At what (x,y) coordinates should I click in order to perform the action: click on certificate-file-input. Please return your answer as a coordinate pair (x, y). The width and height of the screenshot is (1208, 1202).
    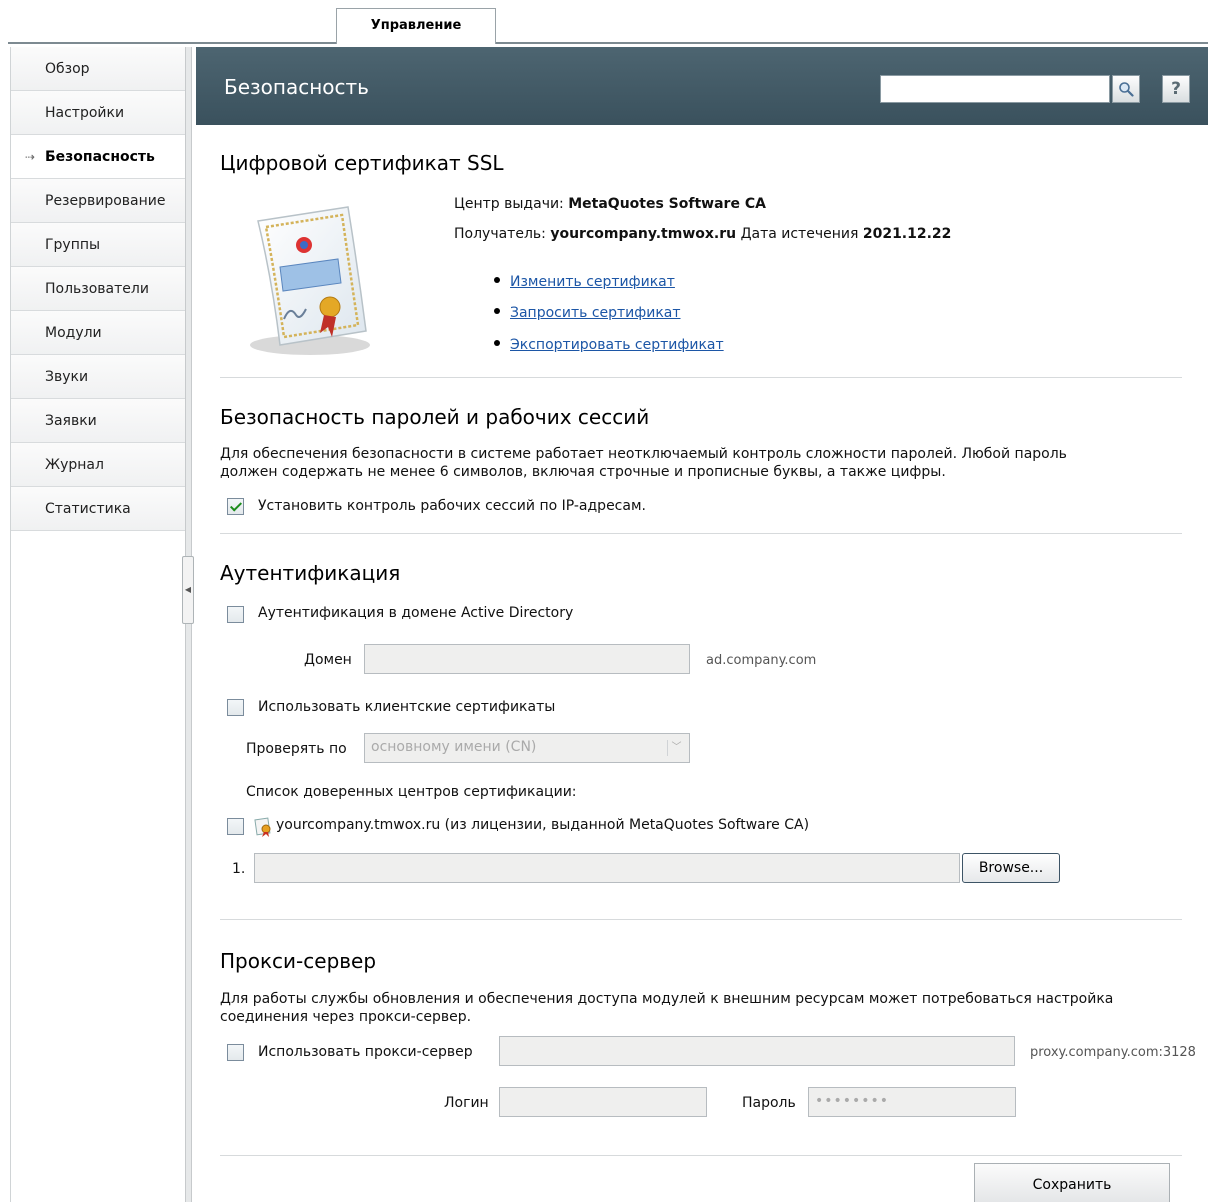
    Looking at the image, I should click on (607, 868).